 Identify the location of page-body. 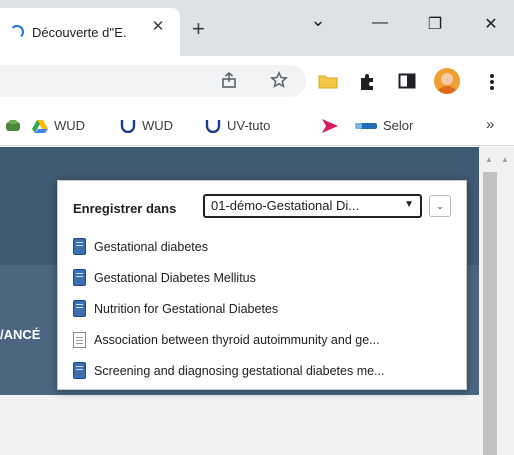
(239, 425).